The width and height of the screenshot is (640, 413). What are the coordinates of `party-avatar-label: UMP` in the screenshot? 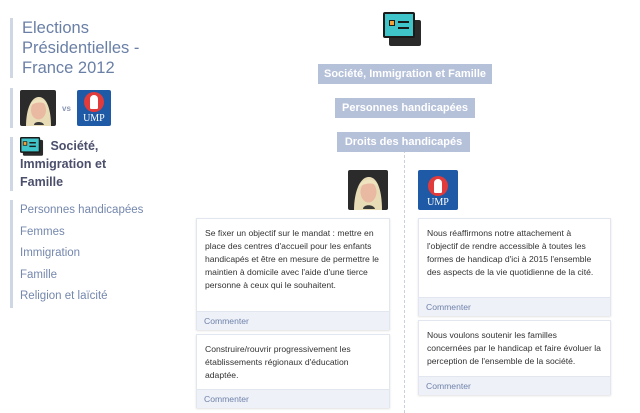 It's located at (438, 202).